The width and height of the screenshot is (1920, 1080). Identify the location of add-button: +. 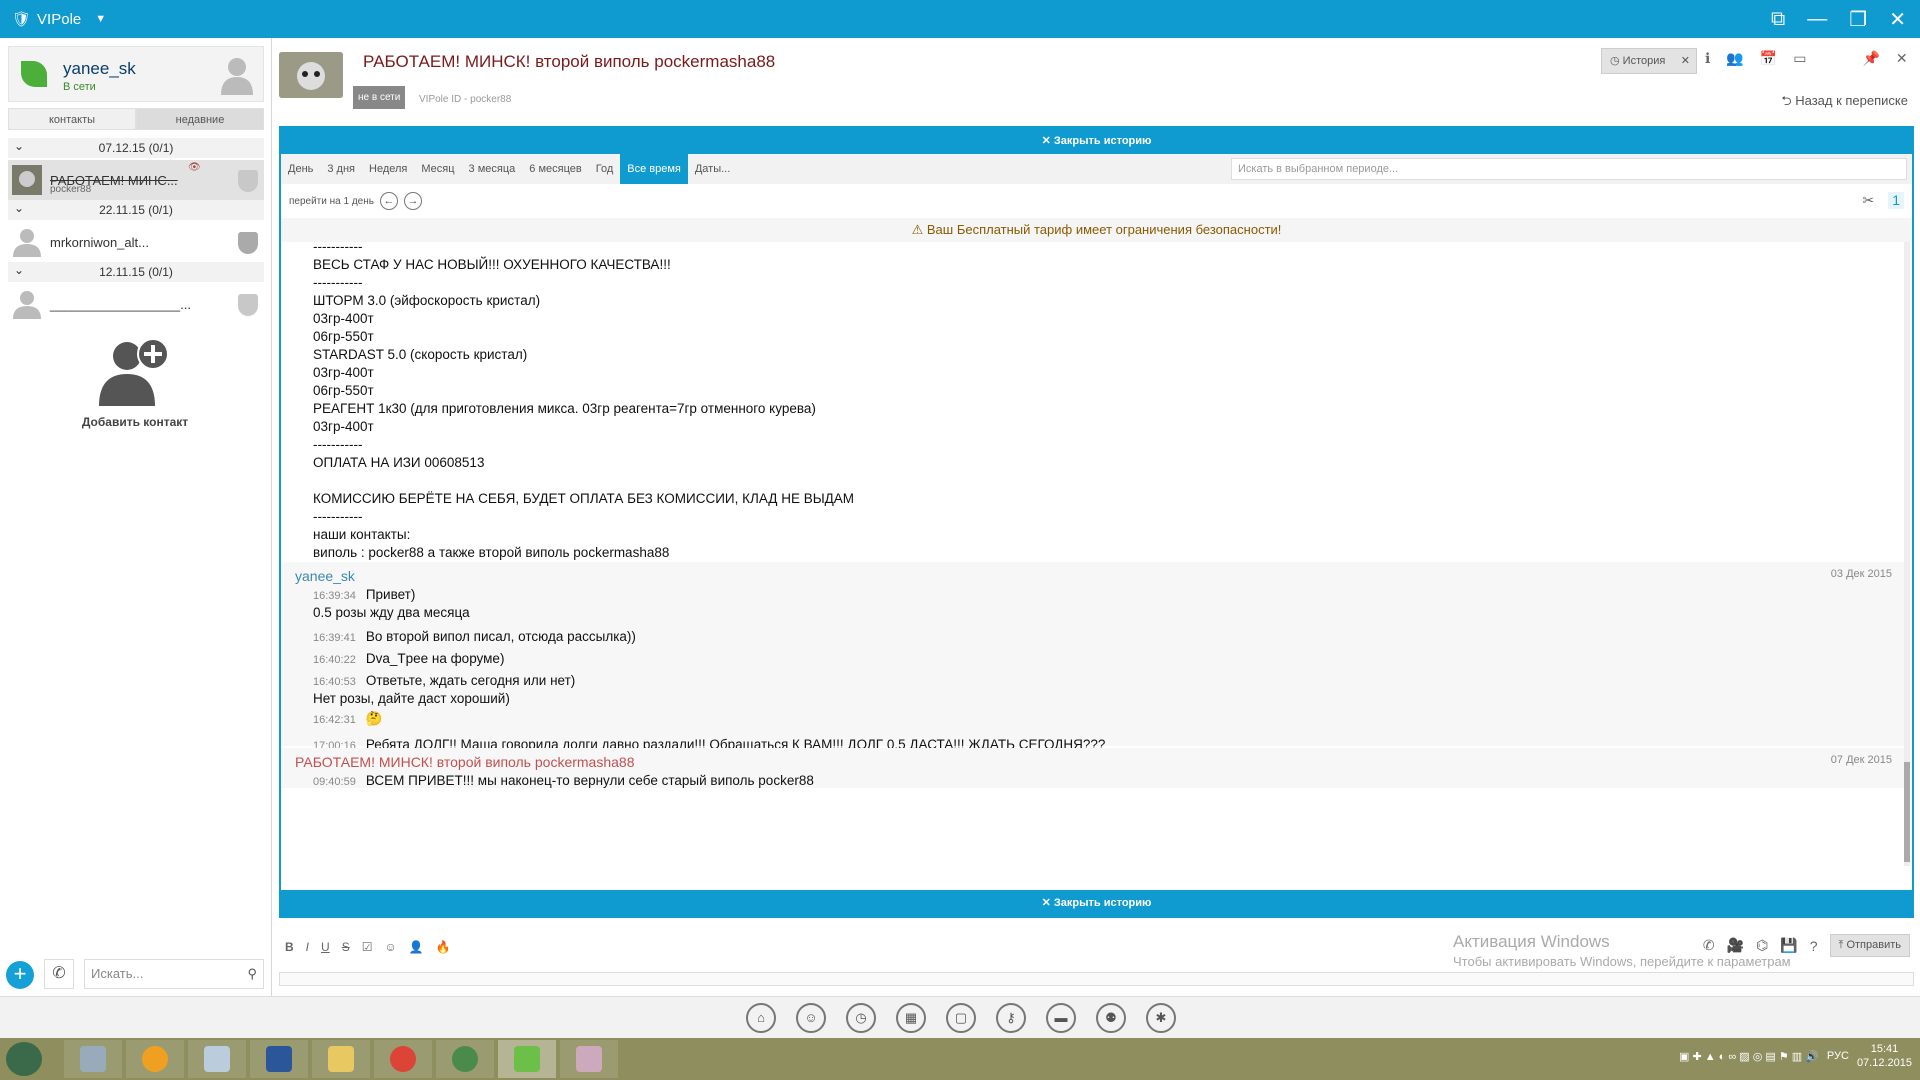
(20, 975).